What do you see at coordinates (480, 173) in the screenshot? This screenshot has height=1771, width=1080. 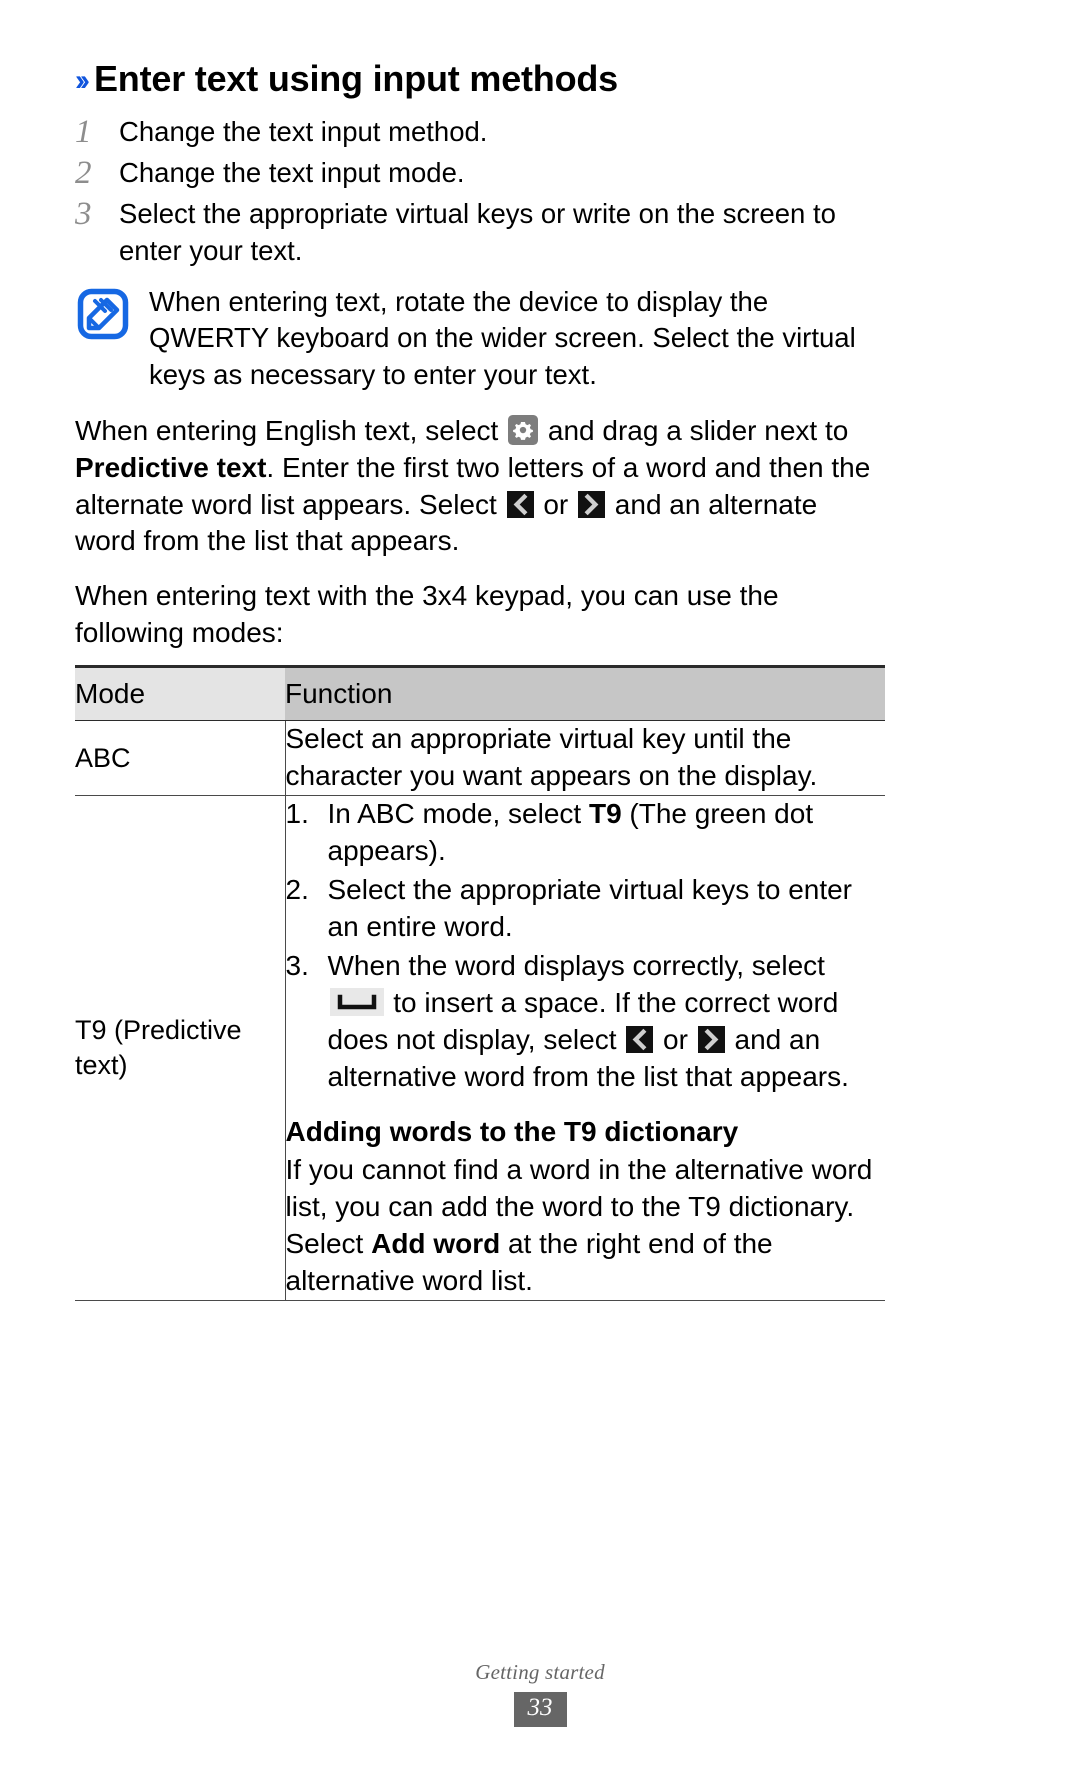 I see `list-item: 2 Change the text input mode.` at bounding box center [480, 173].